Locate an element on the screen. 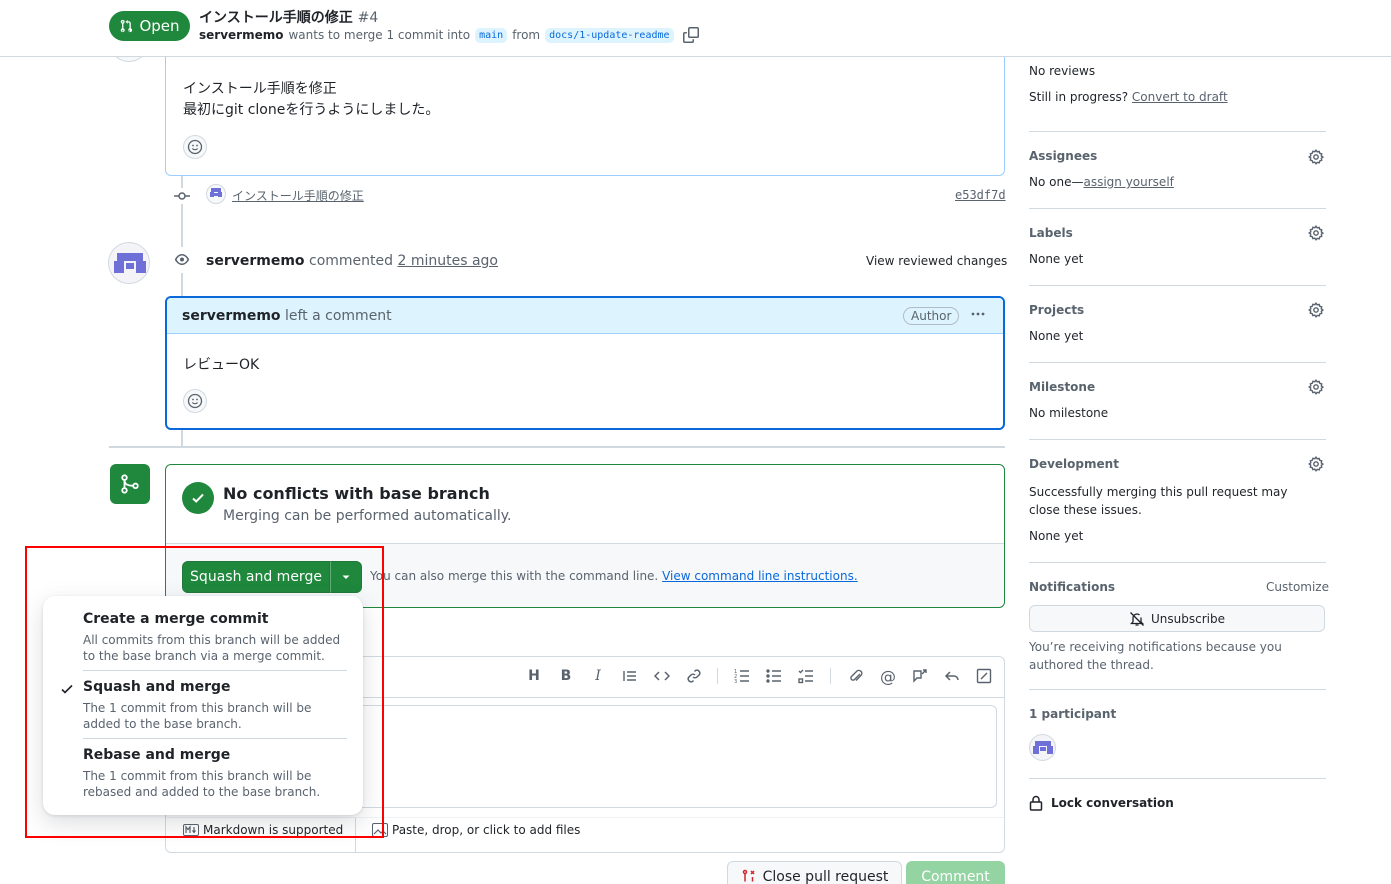  attach-files: Paste, drop, or click to add files is located at coordinates (476, 830).